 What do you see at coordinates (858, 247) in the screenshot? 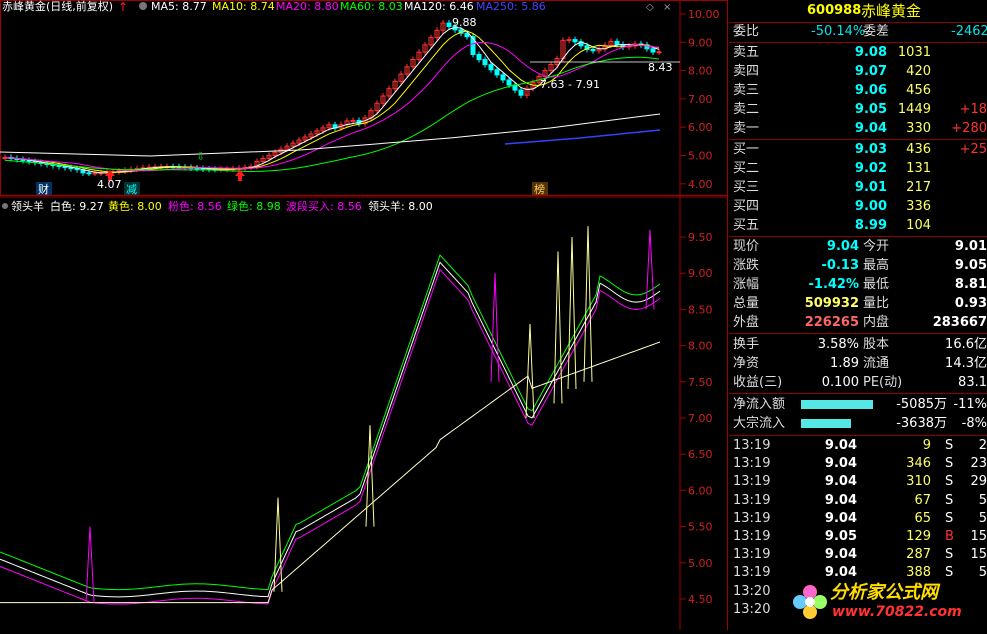
I see `stat-row: 现价 9.04 今开 9.01` at bounding box center [858, 247].